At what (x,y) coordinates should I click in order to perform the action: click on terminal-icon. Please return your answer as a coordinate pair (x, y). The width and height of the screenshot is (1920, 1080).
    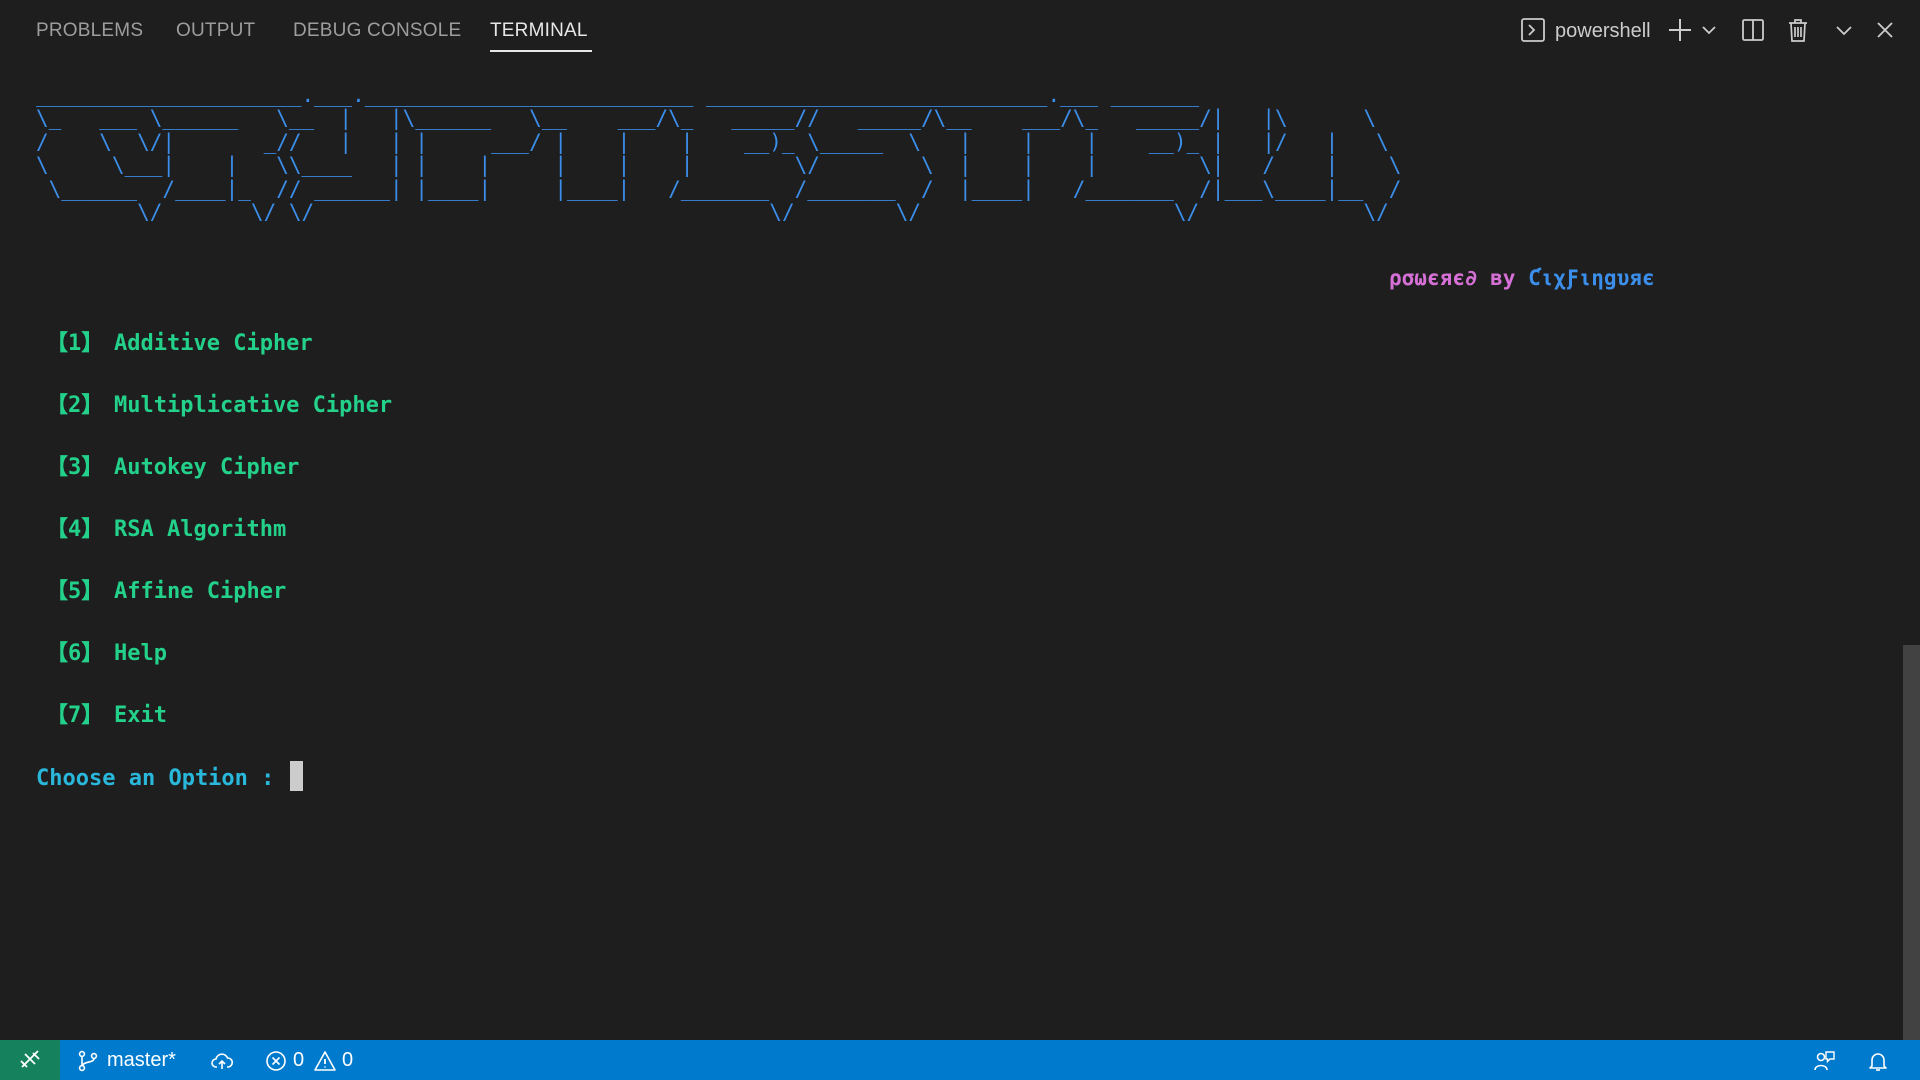
    Looking at the image, I should click on (1533, 30).